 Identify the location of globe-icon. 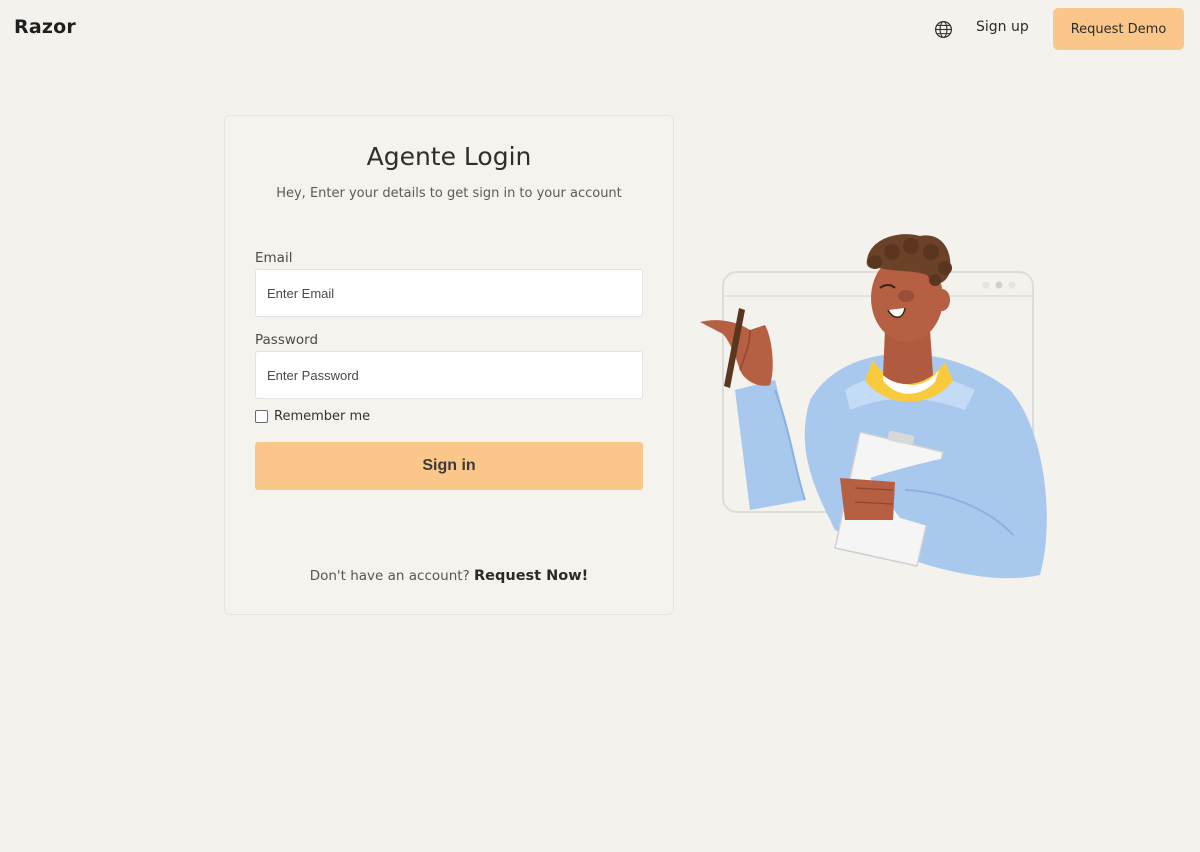
(943, 29).